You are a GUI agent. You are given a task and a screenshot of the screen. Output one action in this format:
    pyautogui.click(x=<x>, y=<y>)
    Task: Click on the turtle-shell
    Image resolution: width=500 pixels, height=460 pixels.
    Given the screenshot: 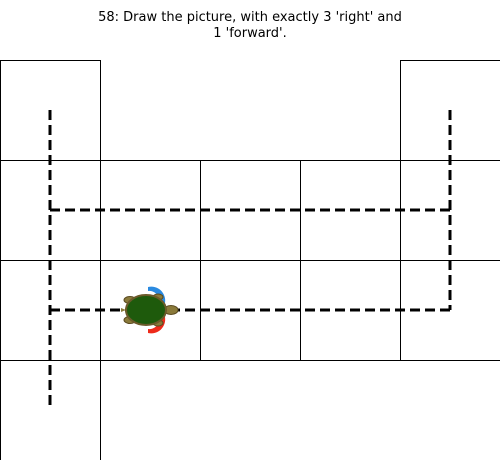 What is the action you would take?
    pyautogui.click(x=146, y=310)
    